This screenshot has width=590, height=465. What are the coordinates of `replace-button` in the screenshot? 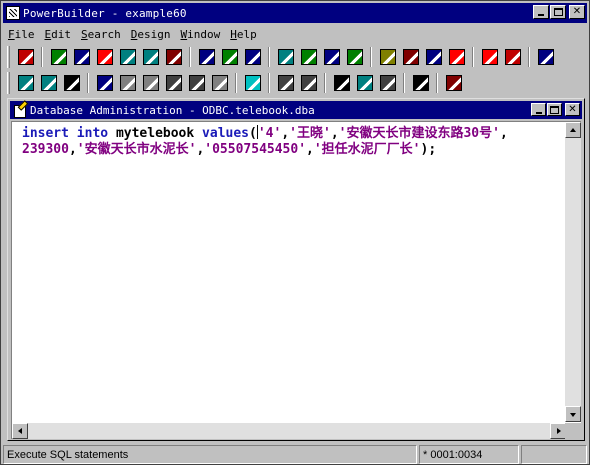 It's located at (364, 83).